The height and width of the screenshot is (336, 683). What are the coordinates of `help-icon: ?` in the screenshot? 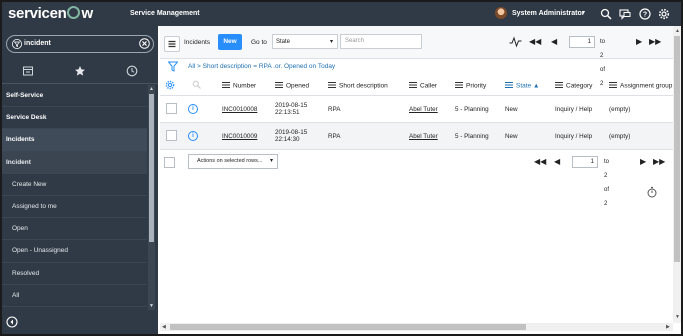 It's located at (645, 14).